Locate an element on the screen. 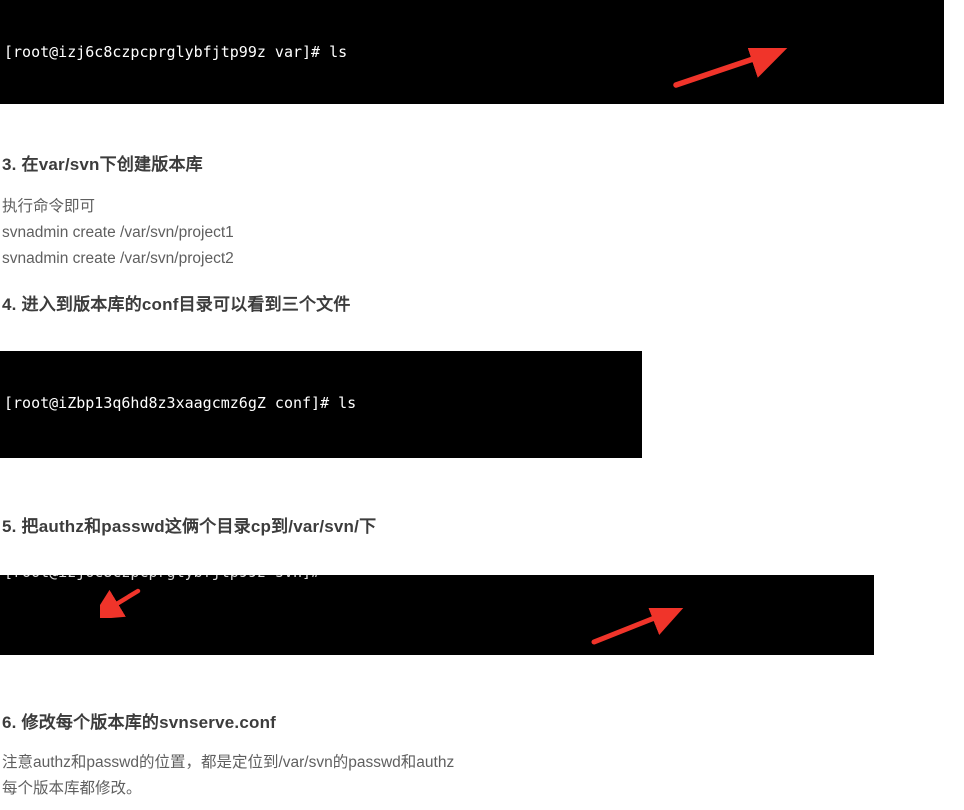 This screenshot has height=810, width=964. terminal3-clipped-top-line: [root@izj6c8czpcprglybfjtp99z svn]# is located at coordinates (437, 580).